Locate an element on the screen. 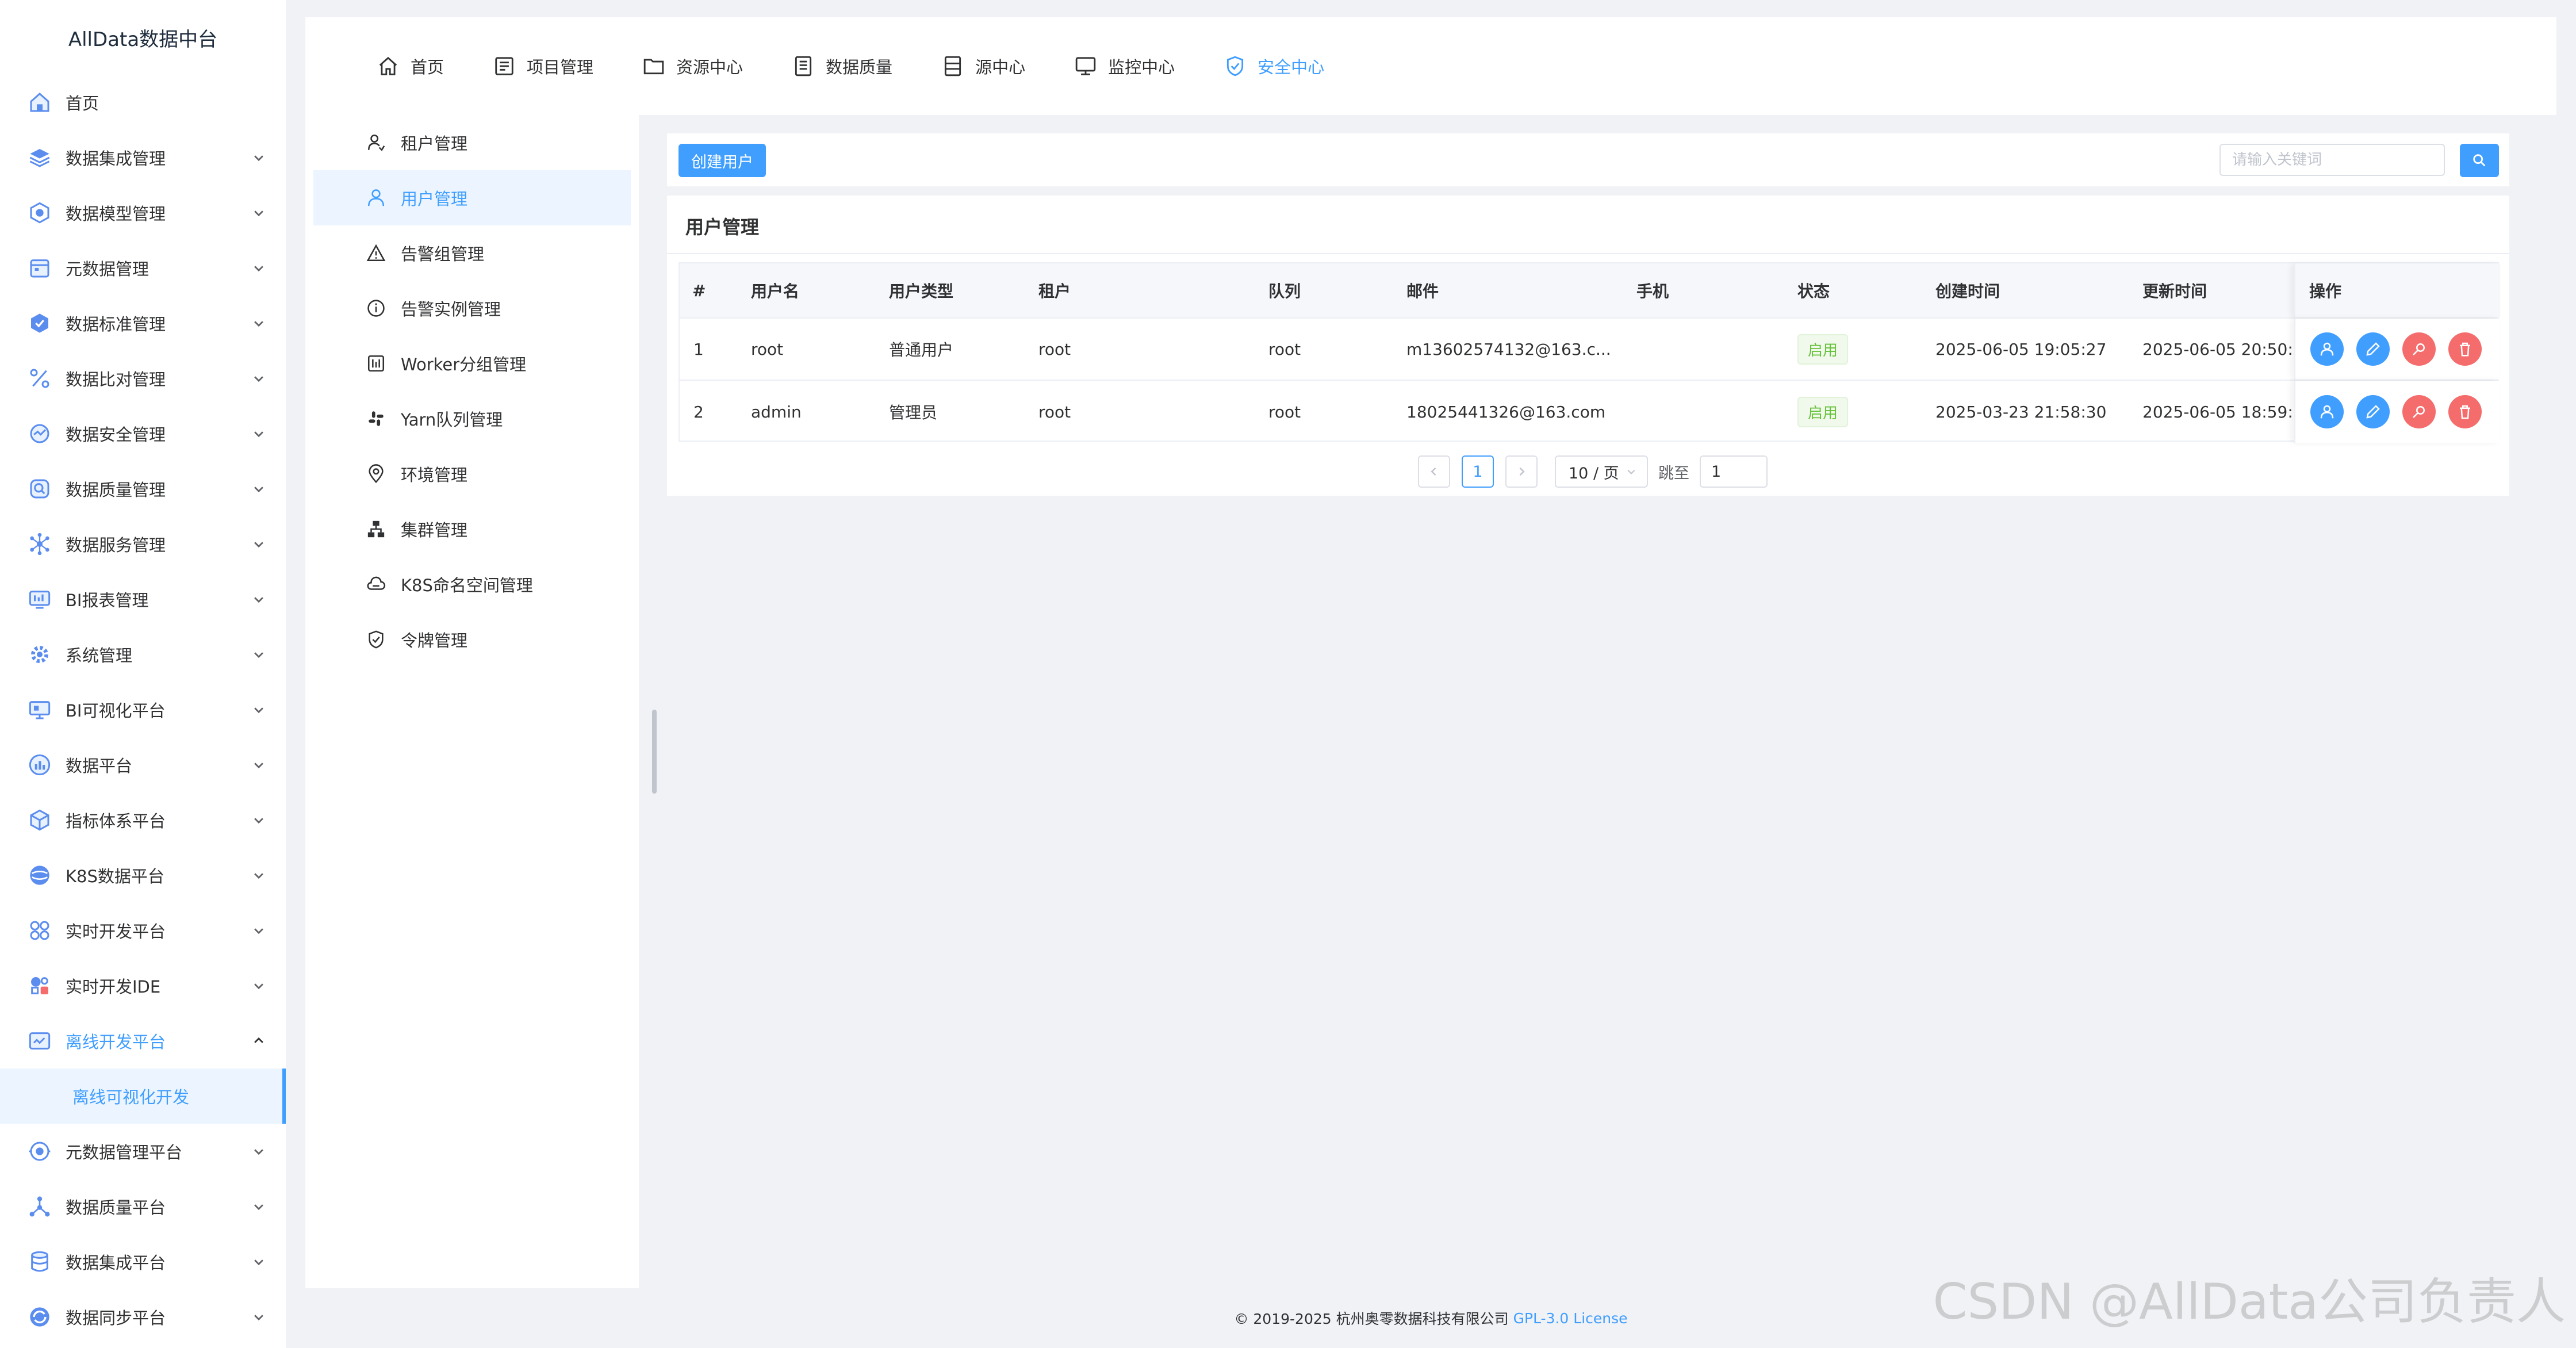 The width and height of the screenshot is (2576, 1348). search-button is located at coordinates (2479, 161).